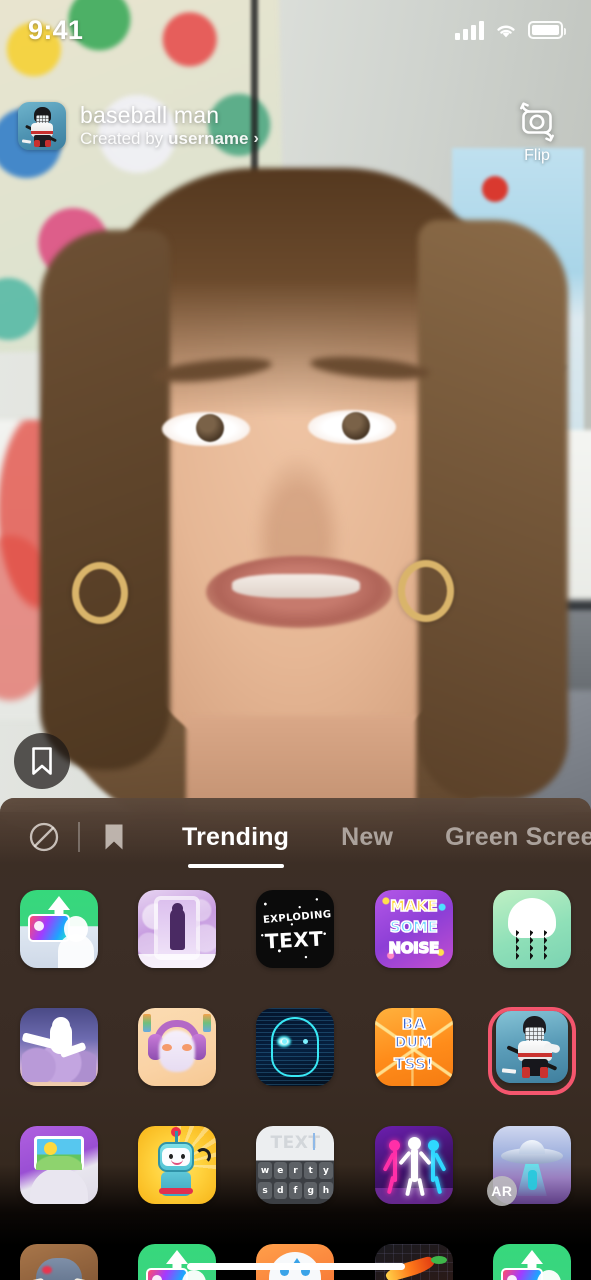  I want to click on effect-attribution-header: baseball man Created by username ›, so click(138, 126).